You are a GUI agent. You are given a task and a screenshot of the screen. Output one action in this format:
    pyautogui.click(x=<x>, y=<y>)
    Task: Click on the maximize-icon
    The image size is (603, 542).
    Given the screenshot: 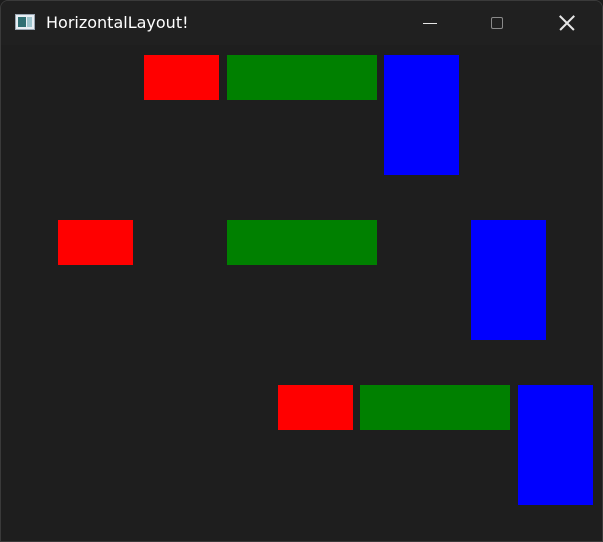 What is the action you would take?
    pyautogui.click(x=497, y=23)
    